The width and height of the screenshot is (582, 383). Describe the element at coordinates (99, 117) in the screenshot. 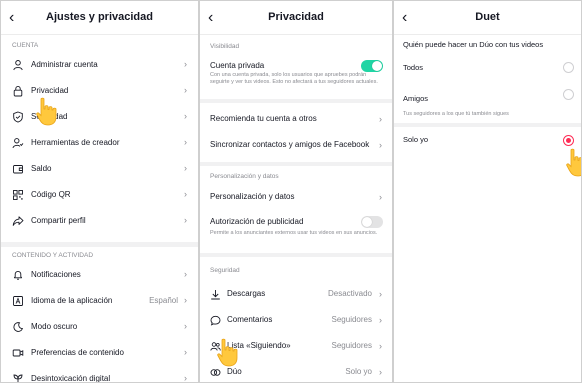

I see `settings-item-seguridad: Seguridad ›` at that location.